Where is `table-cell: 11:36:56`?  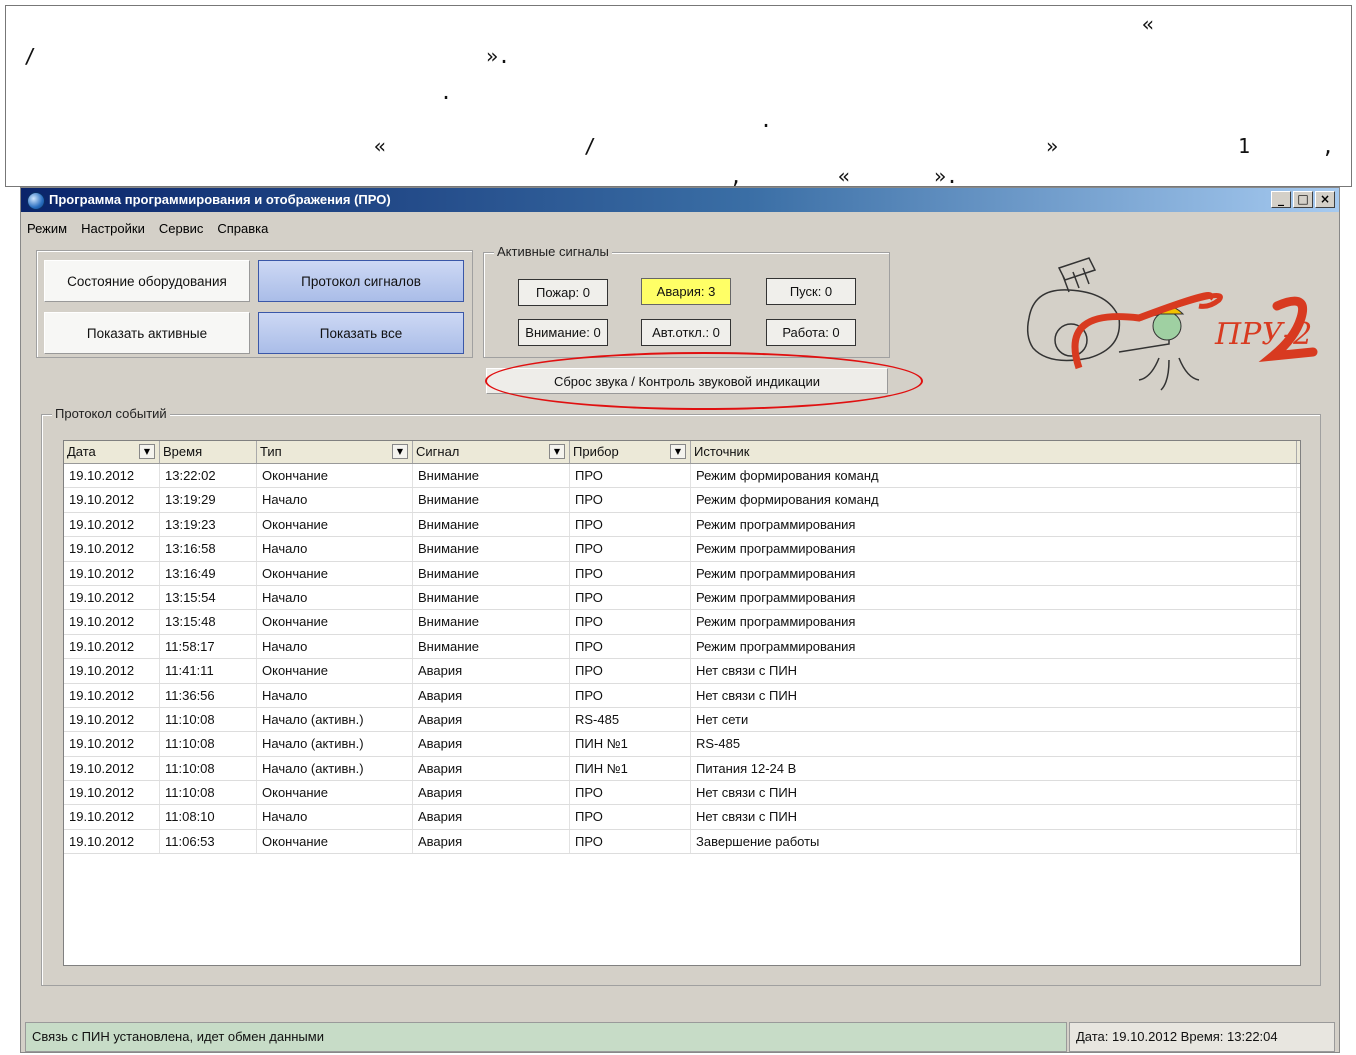
table-cell: 11:36:56 is located at coordinates (208, 695).